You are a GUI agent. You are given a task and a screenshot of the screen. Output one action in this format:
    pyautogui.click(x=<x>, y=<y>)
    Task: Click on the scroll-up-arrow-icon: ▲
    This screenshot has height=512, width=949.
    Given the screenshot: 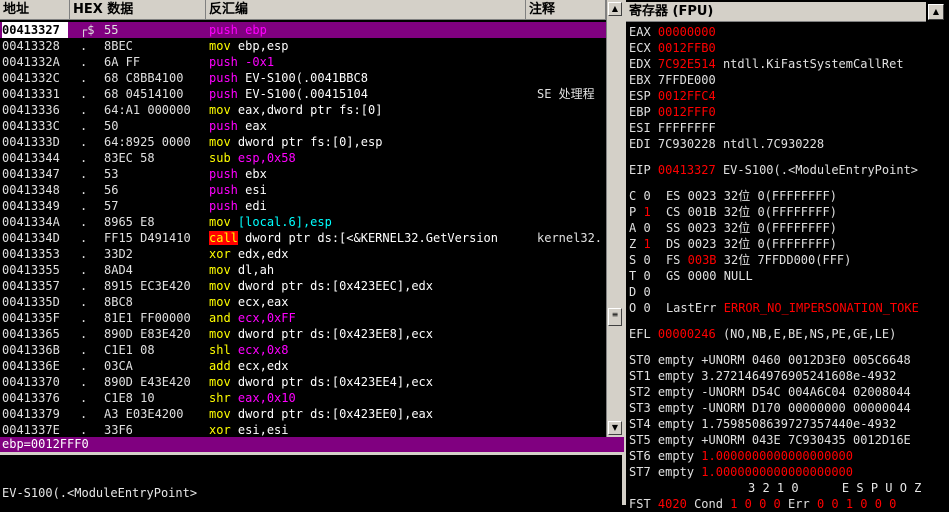 What is the action you would take?
    pyautogui.click(x=615, y=9)
    